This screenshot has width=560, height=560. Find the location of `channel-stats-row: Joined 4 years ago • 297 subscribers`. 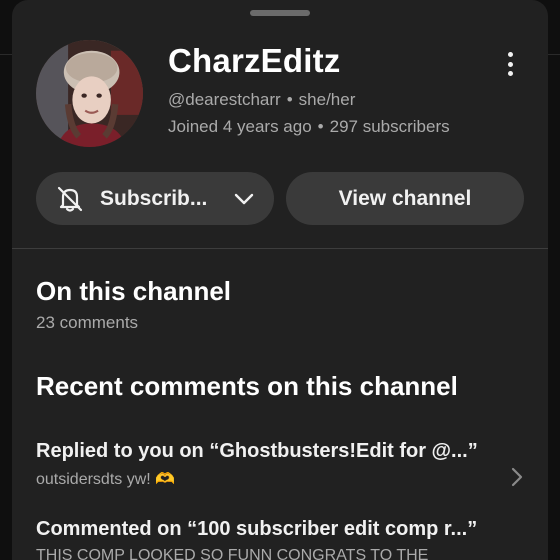

channel-stats-row: Joined 4 years ago • 297 subscribers is located at coordinates (309, 127).